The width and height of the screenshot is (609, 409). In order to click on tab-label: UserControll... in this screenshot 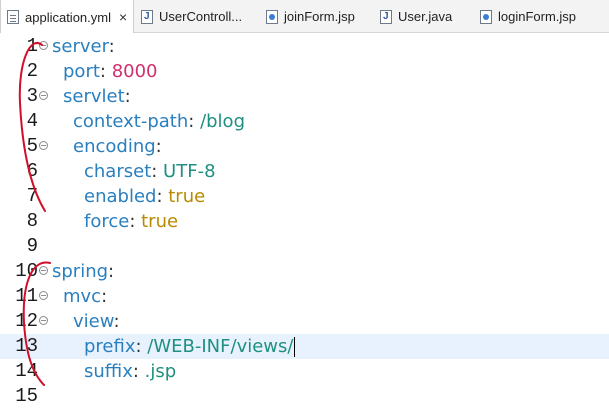, I will do `click(201, 16)`.